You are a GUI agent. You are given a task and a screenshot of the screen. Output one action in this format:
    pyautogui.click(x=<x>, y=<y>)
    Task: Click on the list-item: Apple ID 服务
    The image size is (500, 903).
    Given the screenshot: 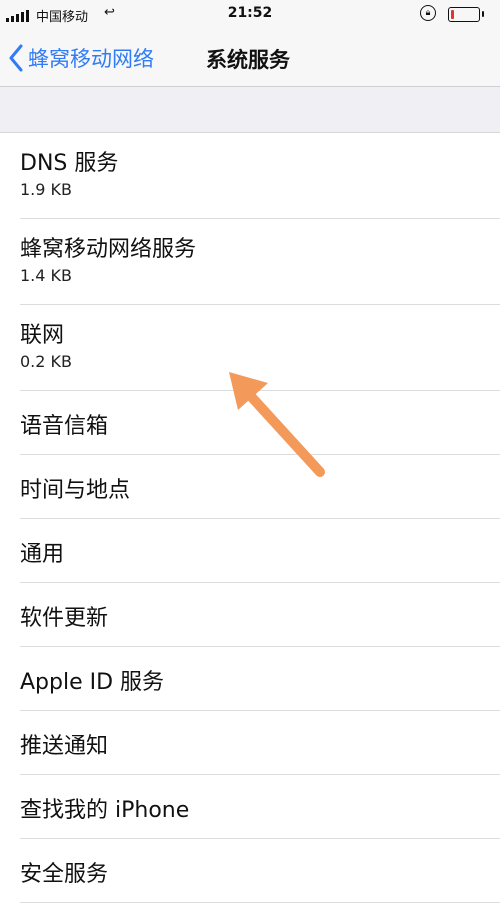 What is the action you would take?
    pyautogui.click(x=250, y=679)
    